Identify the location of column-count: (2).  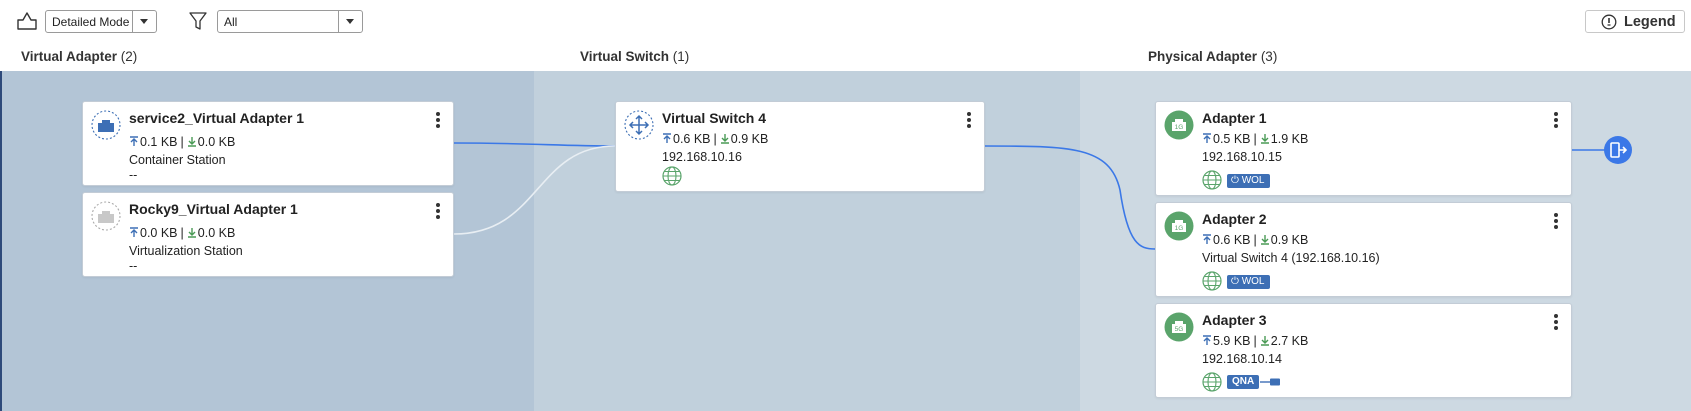
(129, 56).